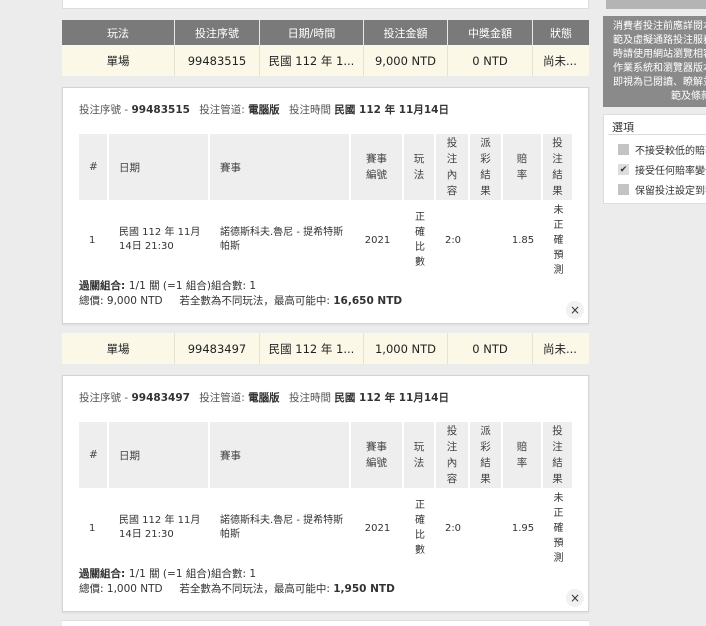 The height and width of the screenshot is (626, 706). Describe the element at coordinates (217, 60) in the screenshot. I see `bet-serial: 99483515` at that location.